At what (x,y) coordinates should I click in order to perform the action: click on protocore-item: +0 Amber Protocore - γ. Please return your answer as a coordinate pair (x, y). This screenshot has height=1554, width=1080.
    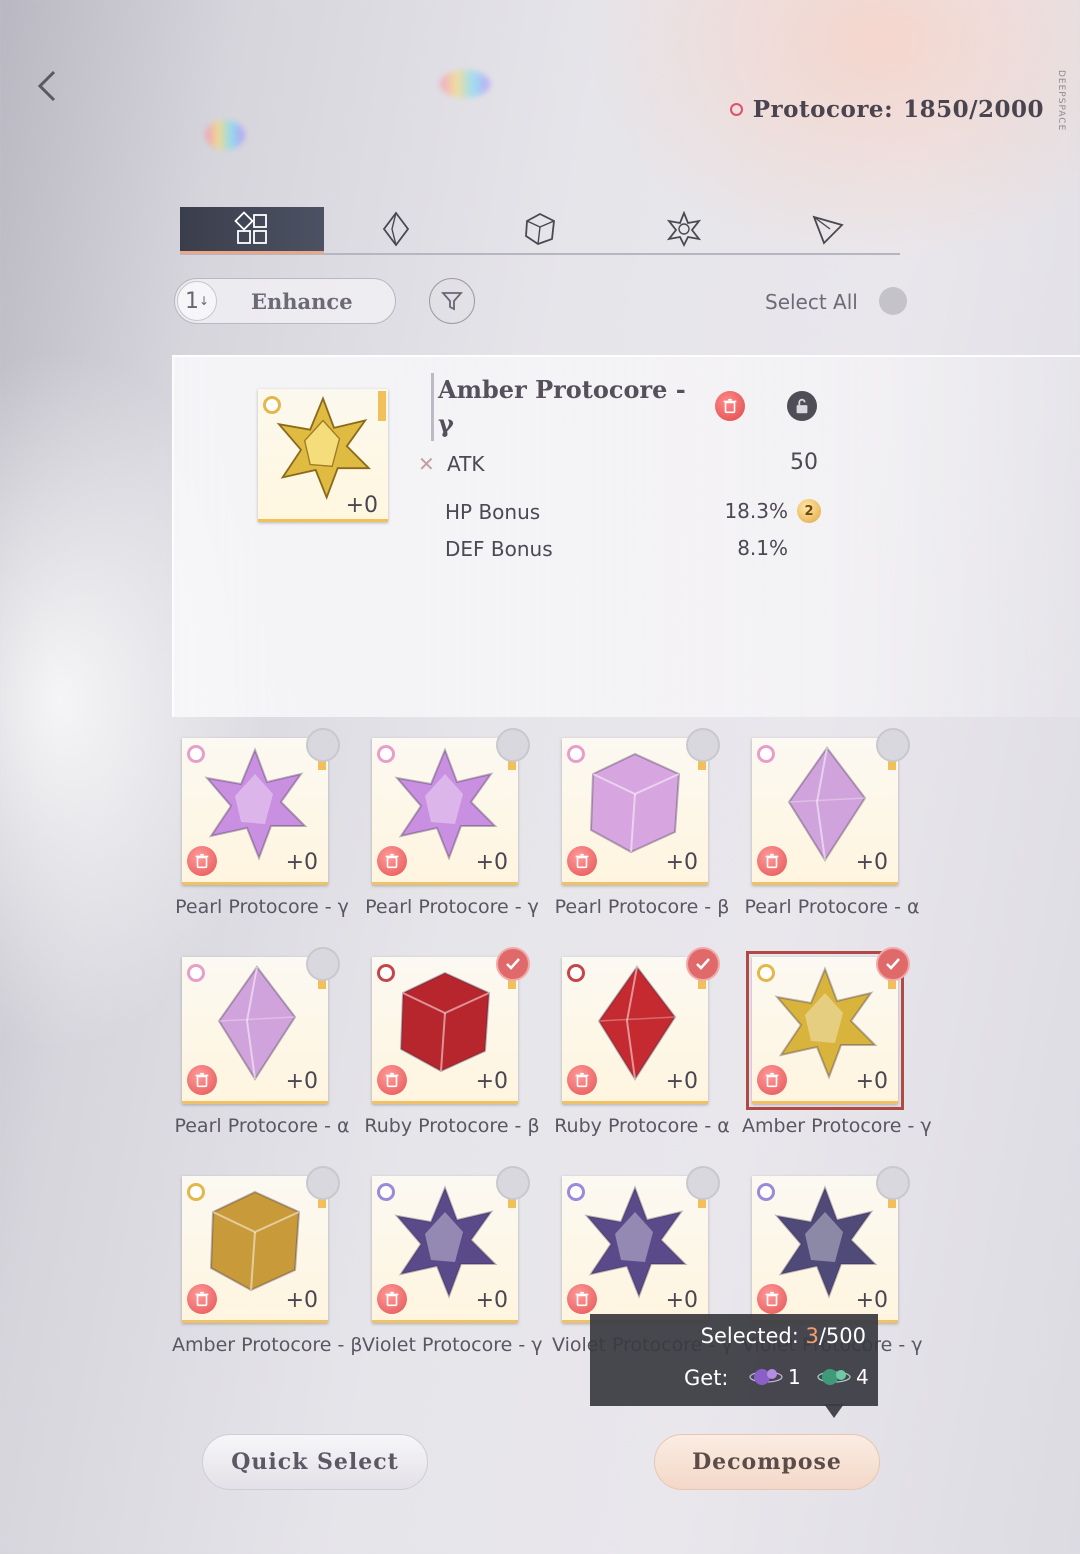
    Looking at the image, I should click on (837, 1048).